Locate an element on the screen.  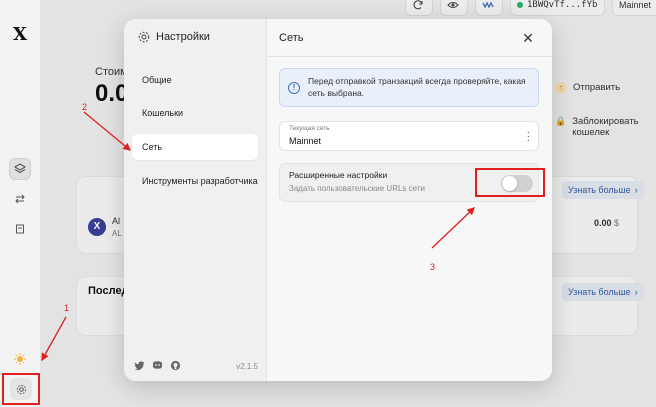
github-icon is located at coordinates (175, 365).